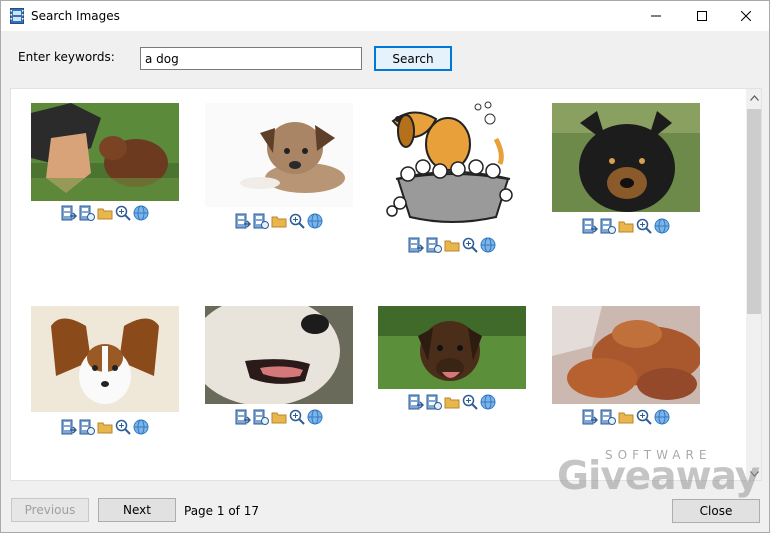  I want to click on search-button: Search, so click(413, 58).